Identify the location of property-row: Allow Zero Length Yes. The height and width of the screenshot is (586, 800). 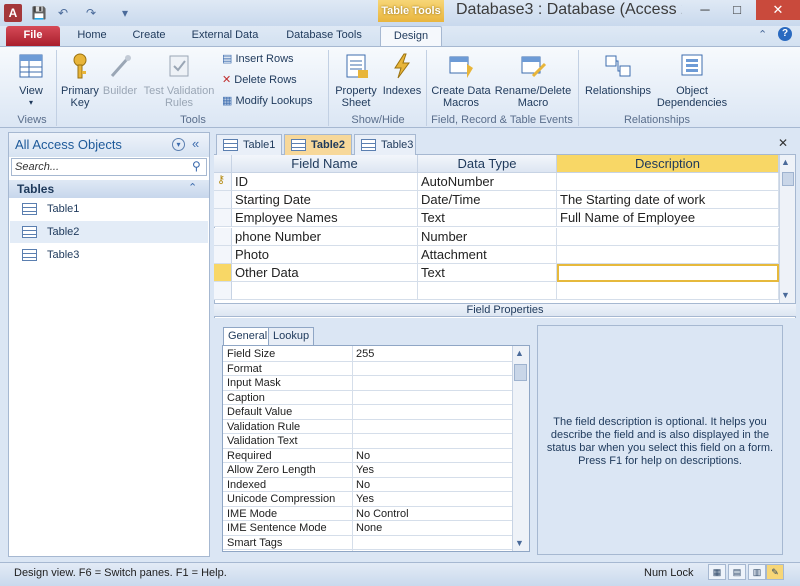
(368, 470).